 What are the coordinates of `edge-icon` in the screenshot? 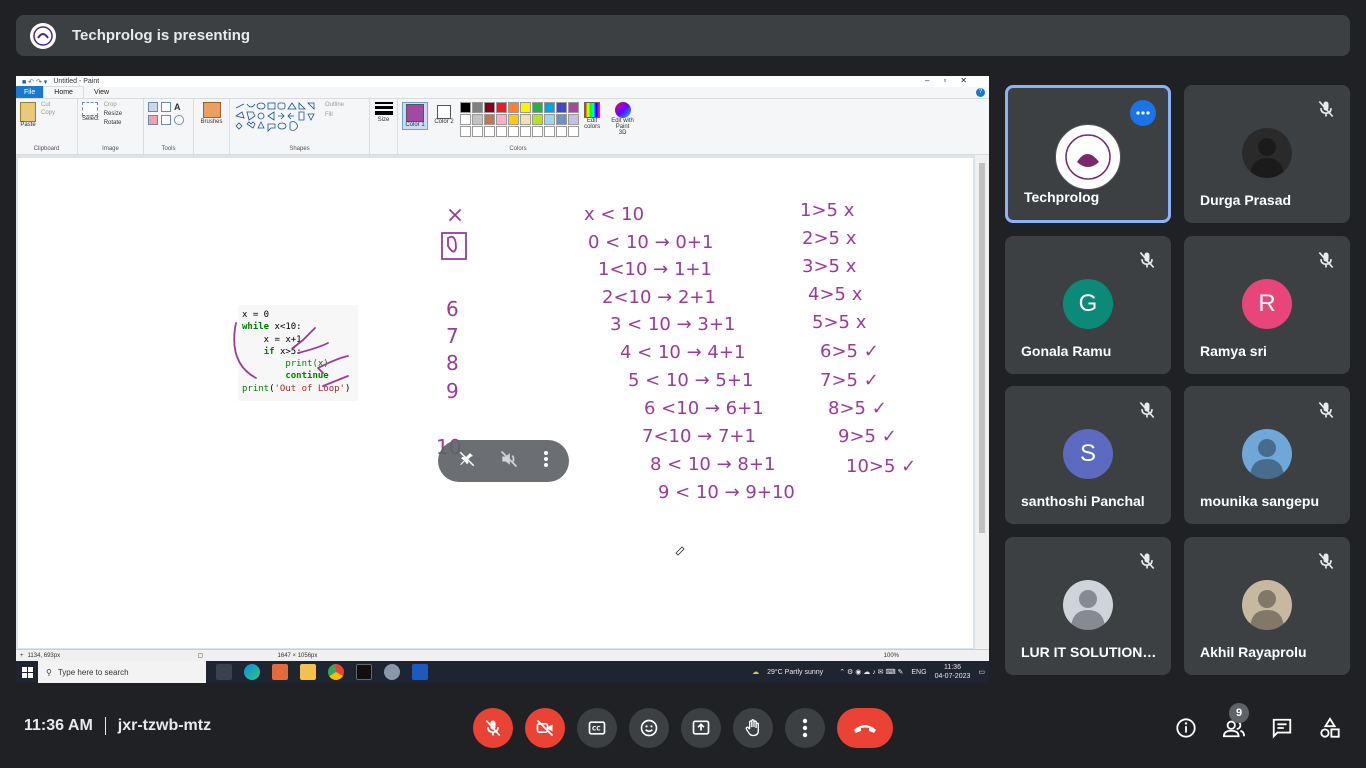 It's located at (252, 672).